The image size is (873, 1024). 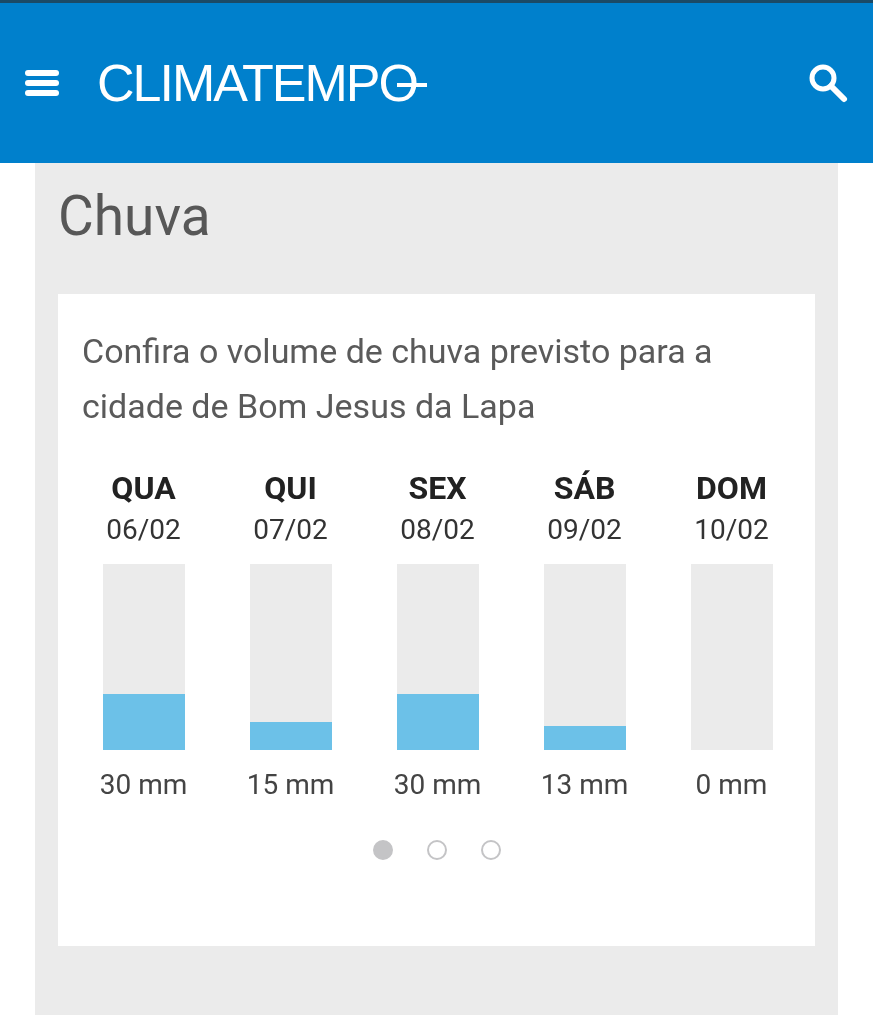 What do you see at coordinates (290, 785) in the screenshot?
I see `rain-amount: 15 mm` at bounding box center [290, 785].